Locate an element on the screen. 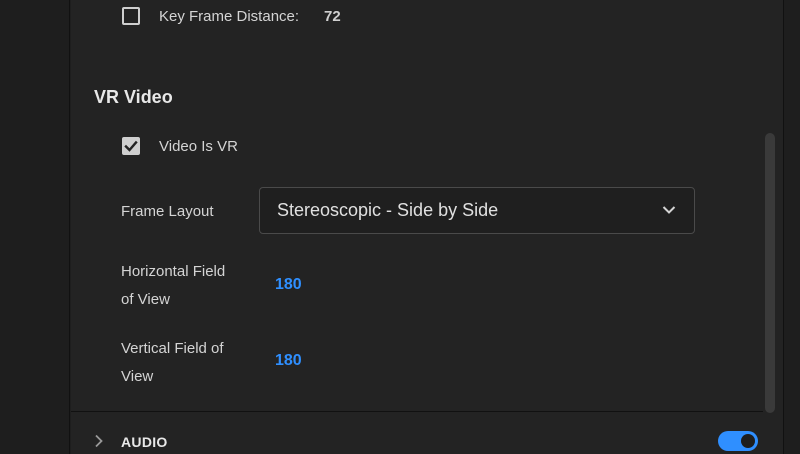 The height and width of the screenshot is (454, 800). video-is-vr-label: Video Is VR is located at coordinates (198, 146).